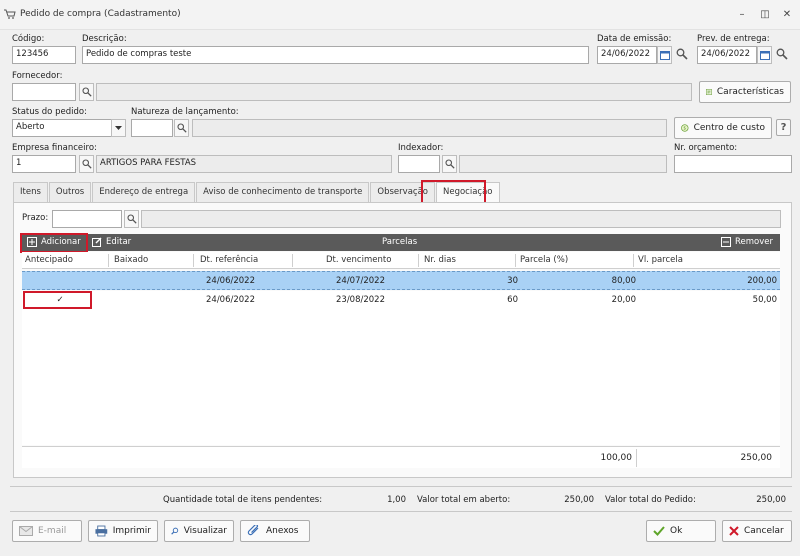 This screenshot has width=800, height=556. I want to click on tab-aviso-transporte: Aviso de conhecimento de transporte, so click(283, 192).